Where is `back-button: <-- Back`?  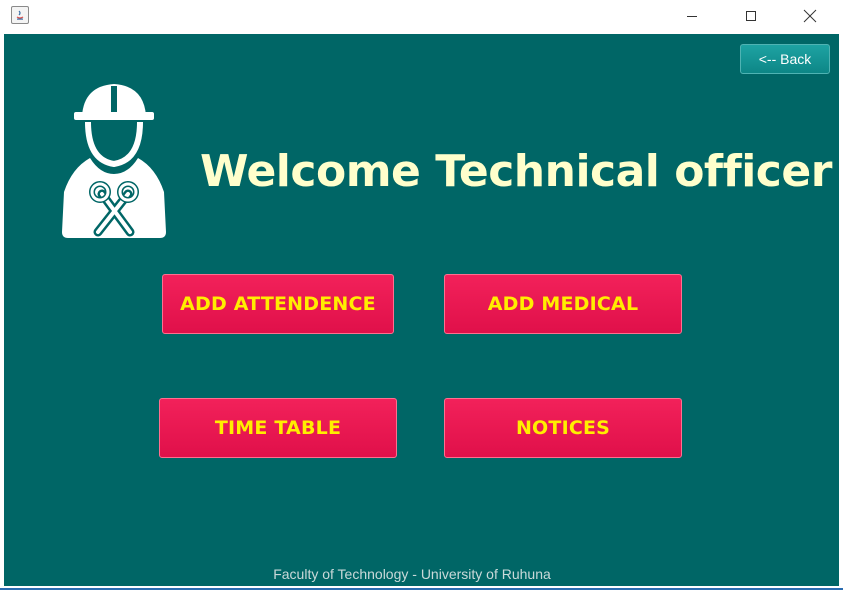
back-button: <-- Back is located at coordinates (785, 59).